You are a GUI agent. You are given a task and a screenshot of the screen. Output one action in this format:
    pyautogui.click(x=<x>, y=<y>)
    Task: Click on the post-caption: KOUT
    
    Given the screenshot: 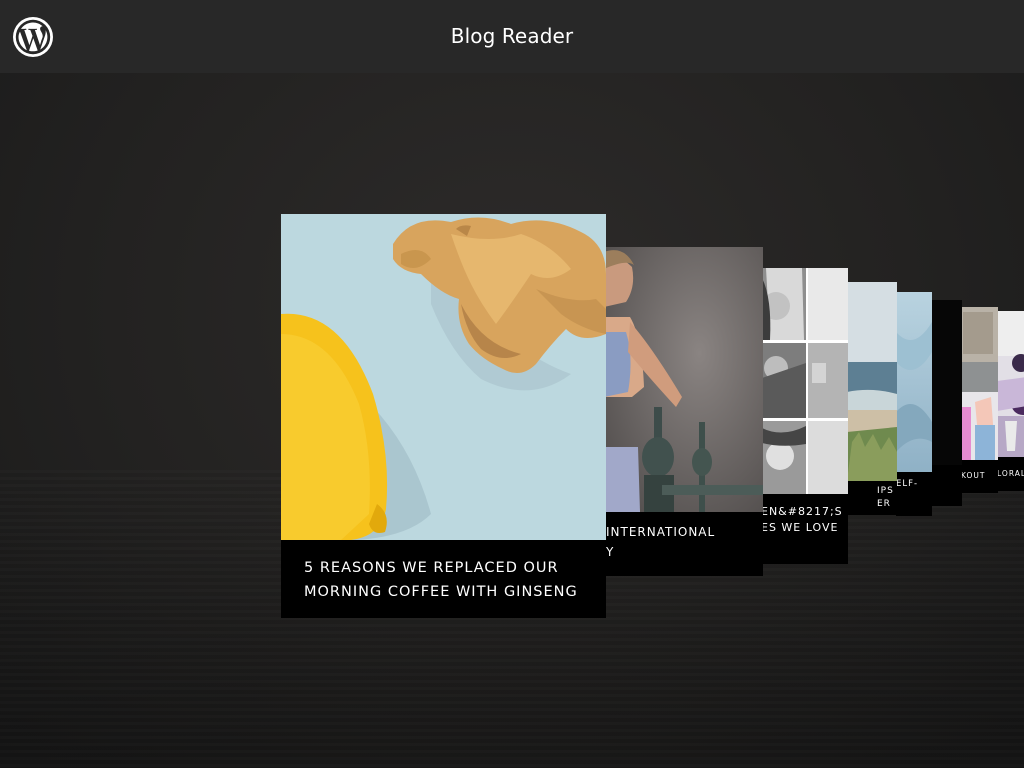 What is the action you would take?
    pyautogui.click(x=979, y=476)
    